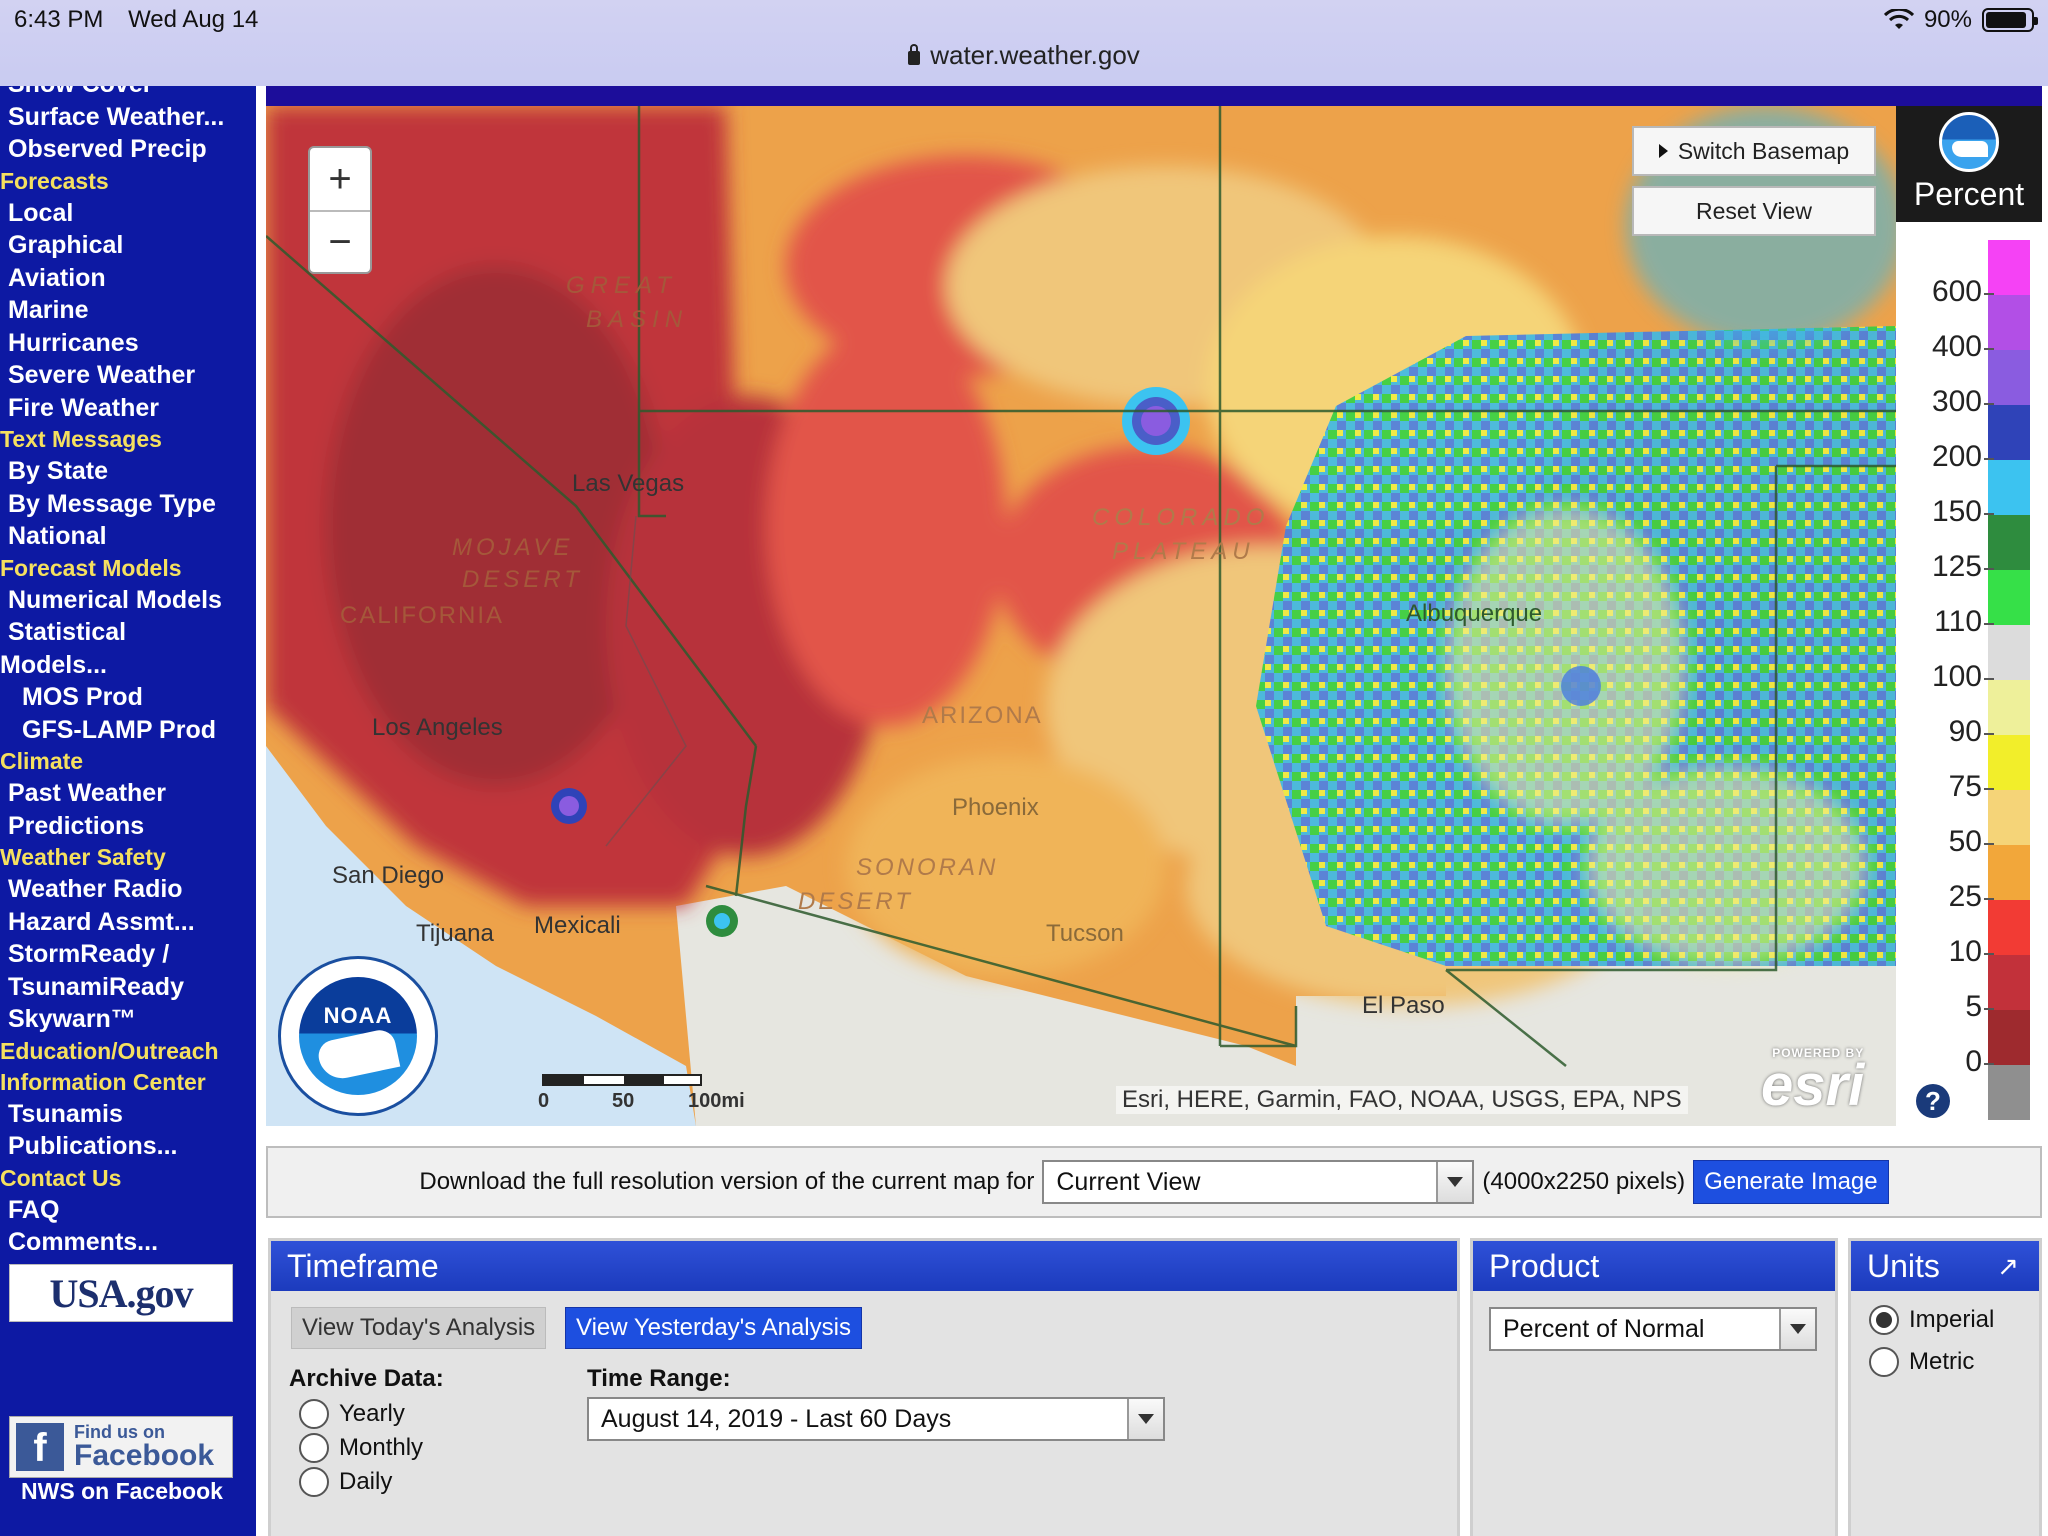 The image size is (2048, 1536). I want to click on place-label: COLORADO, so click(1181, 517).